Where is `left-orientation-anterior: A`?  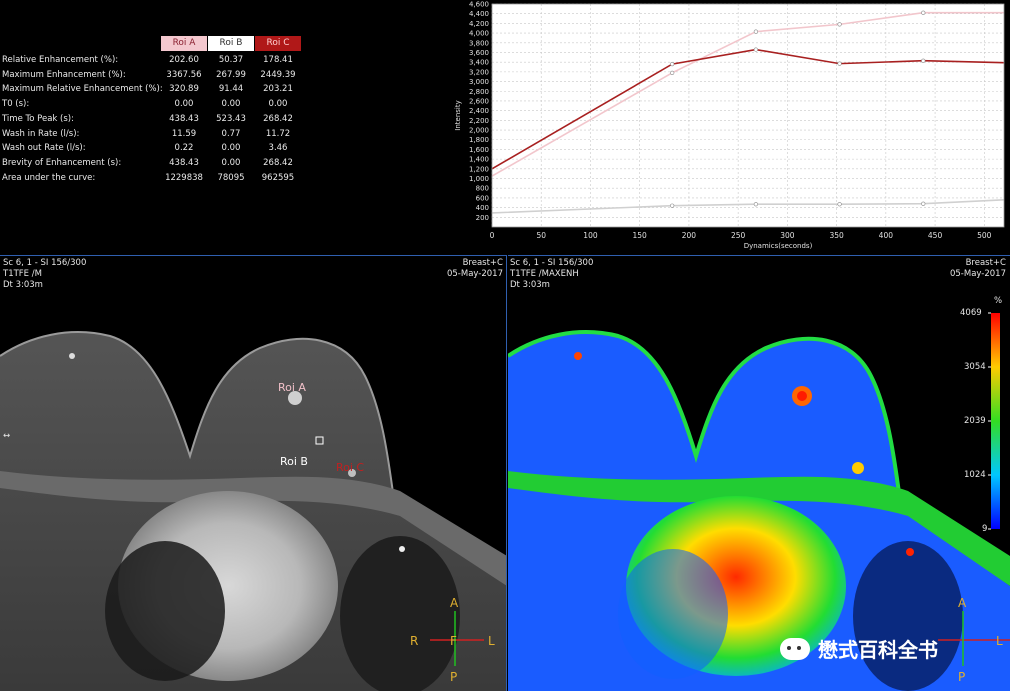 left-orientation-anterior: A is located at coordinates (454, 603).